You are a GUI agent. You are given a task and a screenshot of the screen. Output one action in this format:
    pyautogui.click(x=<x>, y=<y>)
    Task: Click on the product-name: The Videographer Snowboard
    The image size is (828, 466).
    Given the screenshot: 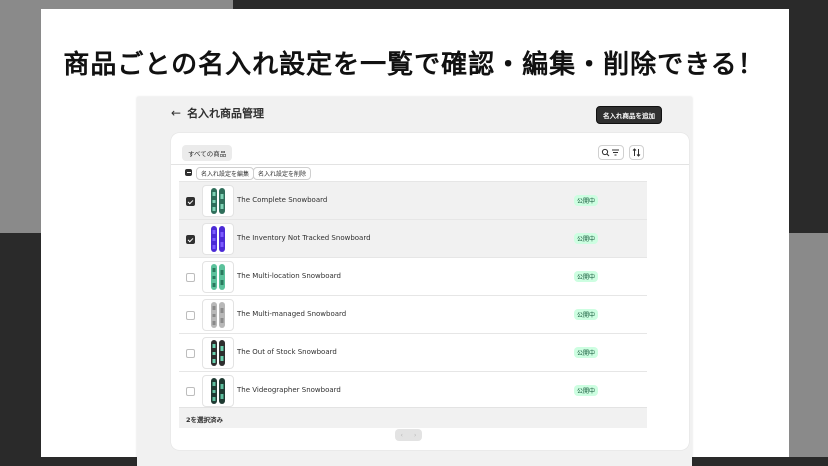 What is the action you would take?
    pyautogui.click(x=289, y=390)
    